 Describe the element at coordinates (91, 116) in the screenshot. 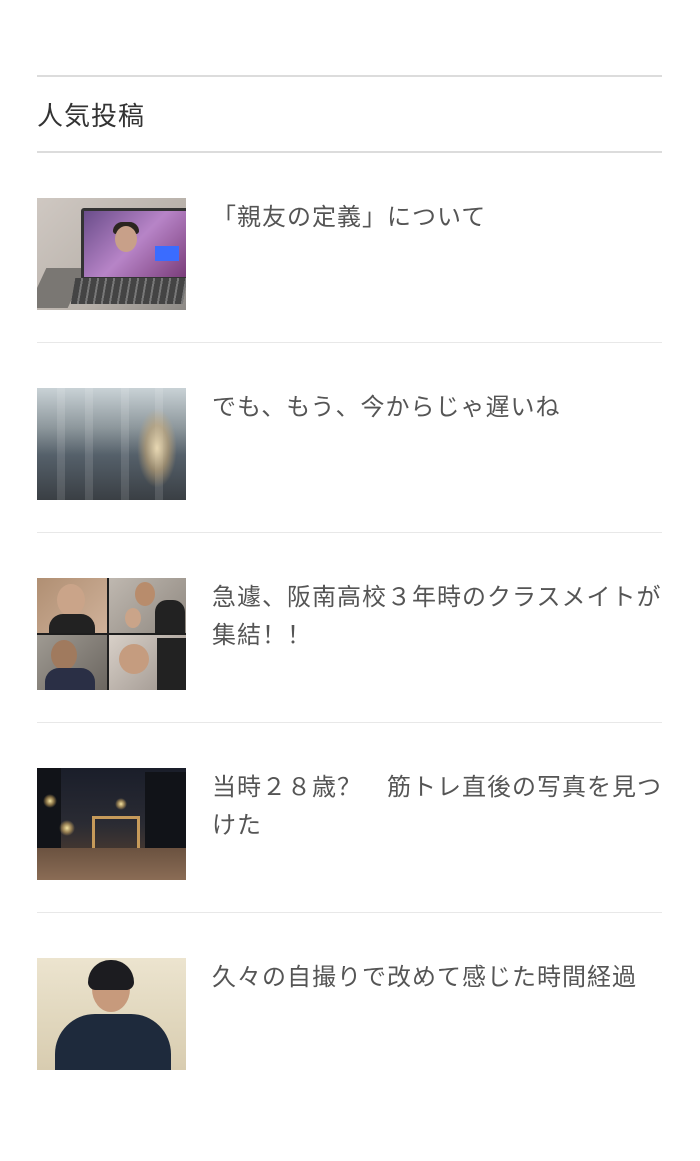

I see `widget-title: 人気投稿` at that location.